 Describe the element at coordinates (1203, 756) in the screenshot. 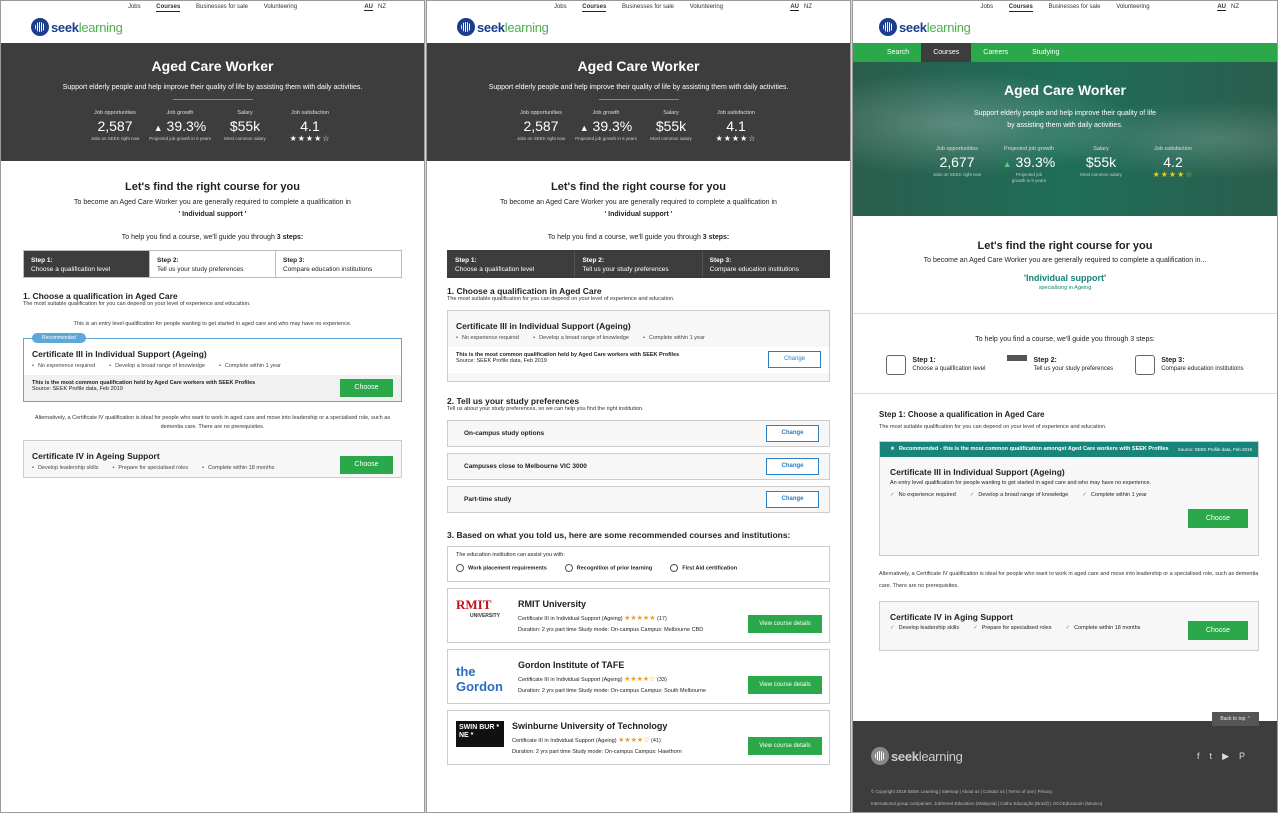

I see `facebook-icon: f` at that location.